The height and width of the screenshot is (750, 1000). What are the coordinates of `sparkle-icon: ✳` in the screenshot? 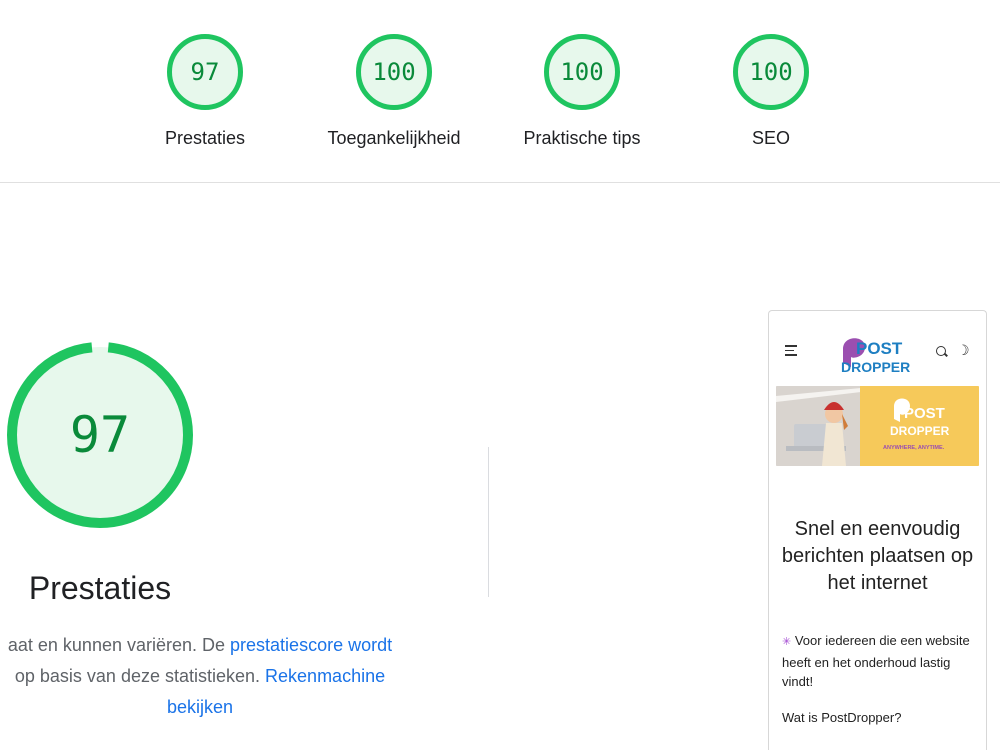 It's located at (787, 642).